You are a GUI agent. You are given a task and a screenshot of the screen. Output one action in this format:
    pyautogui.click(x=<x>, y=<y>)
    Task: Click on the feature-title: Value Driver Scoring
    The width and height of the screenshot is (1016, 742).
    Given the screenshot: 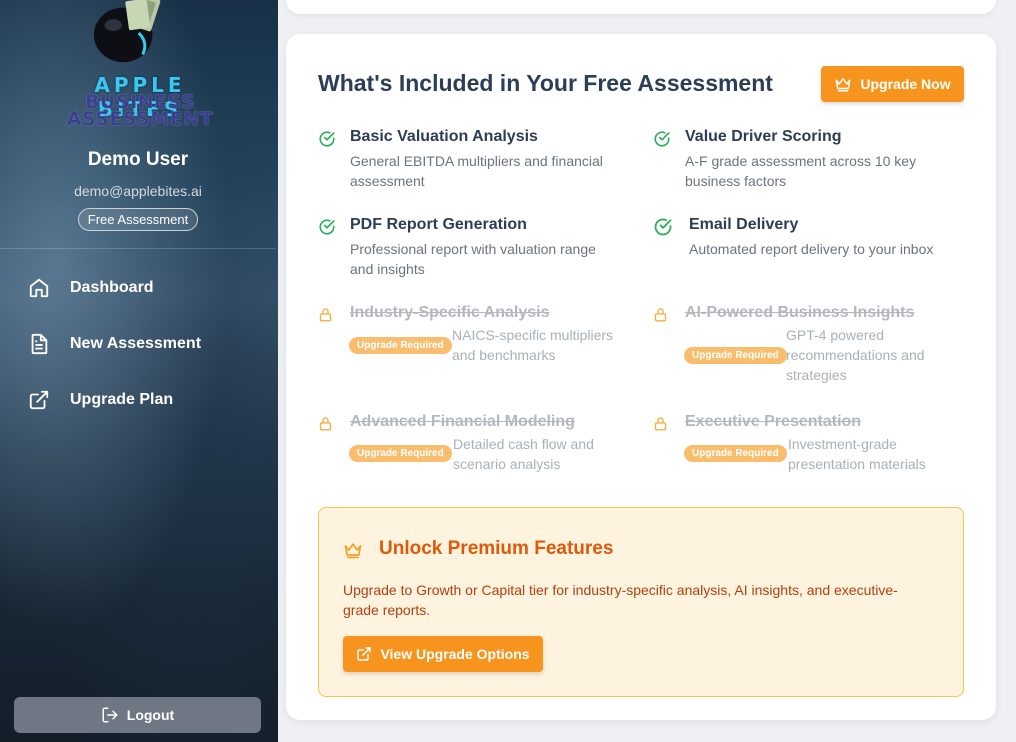 What is the action you would take?
    pyautogui.click(x=763, y=136)
    